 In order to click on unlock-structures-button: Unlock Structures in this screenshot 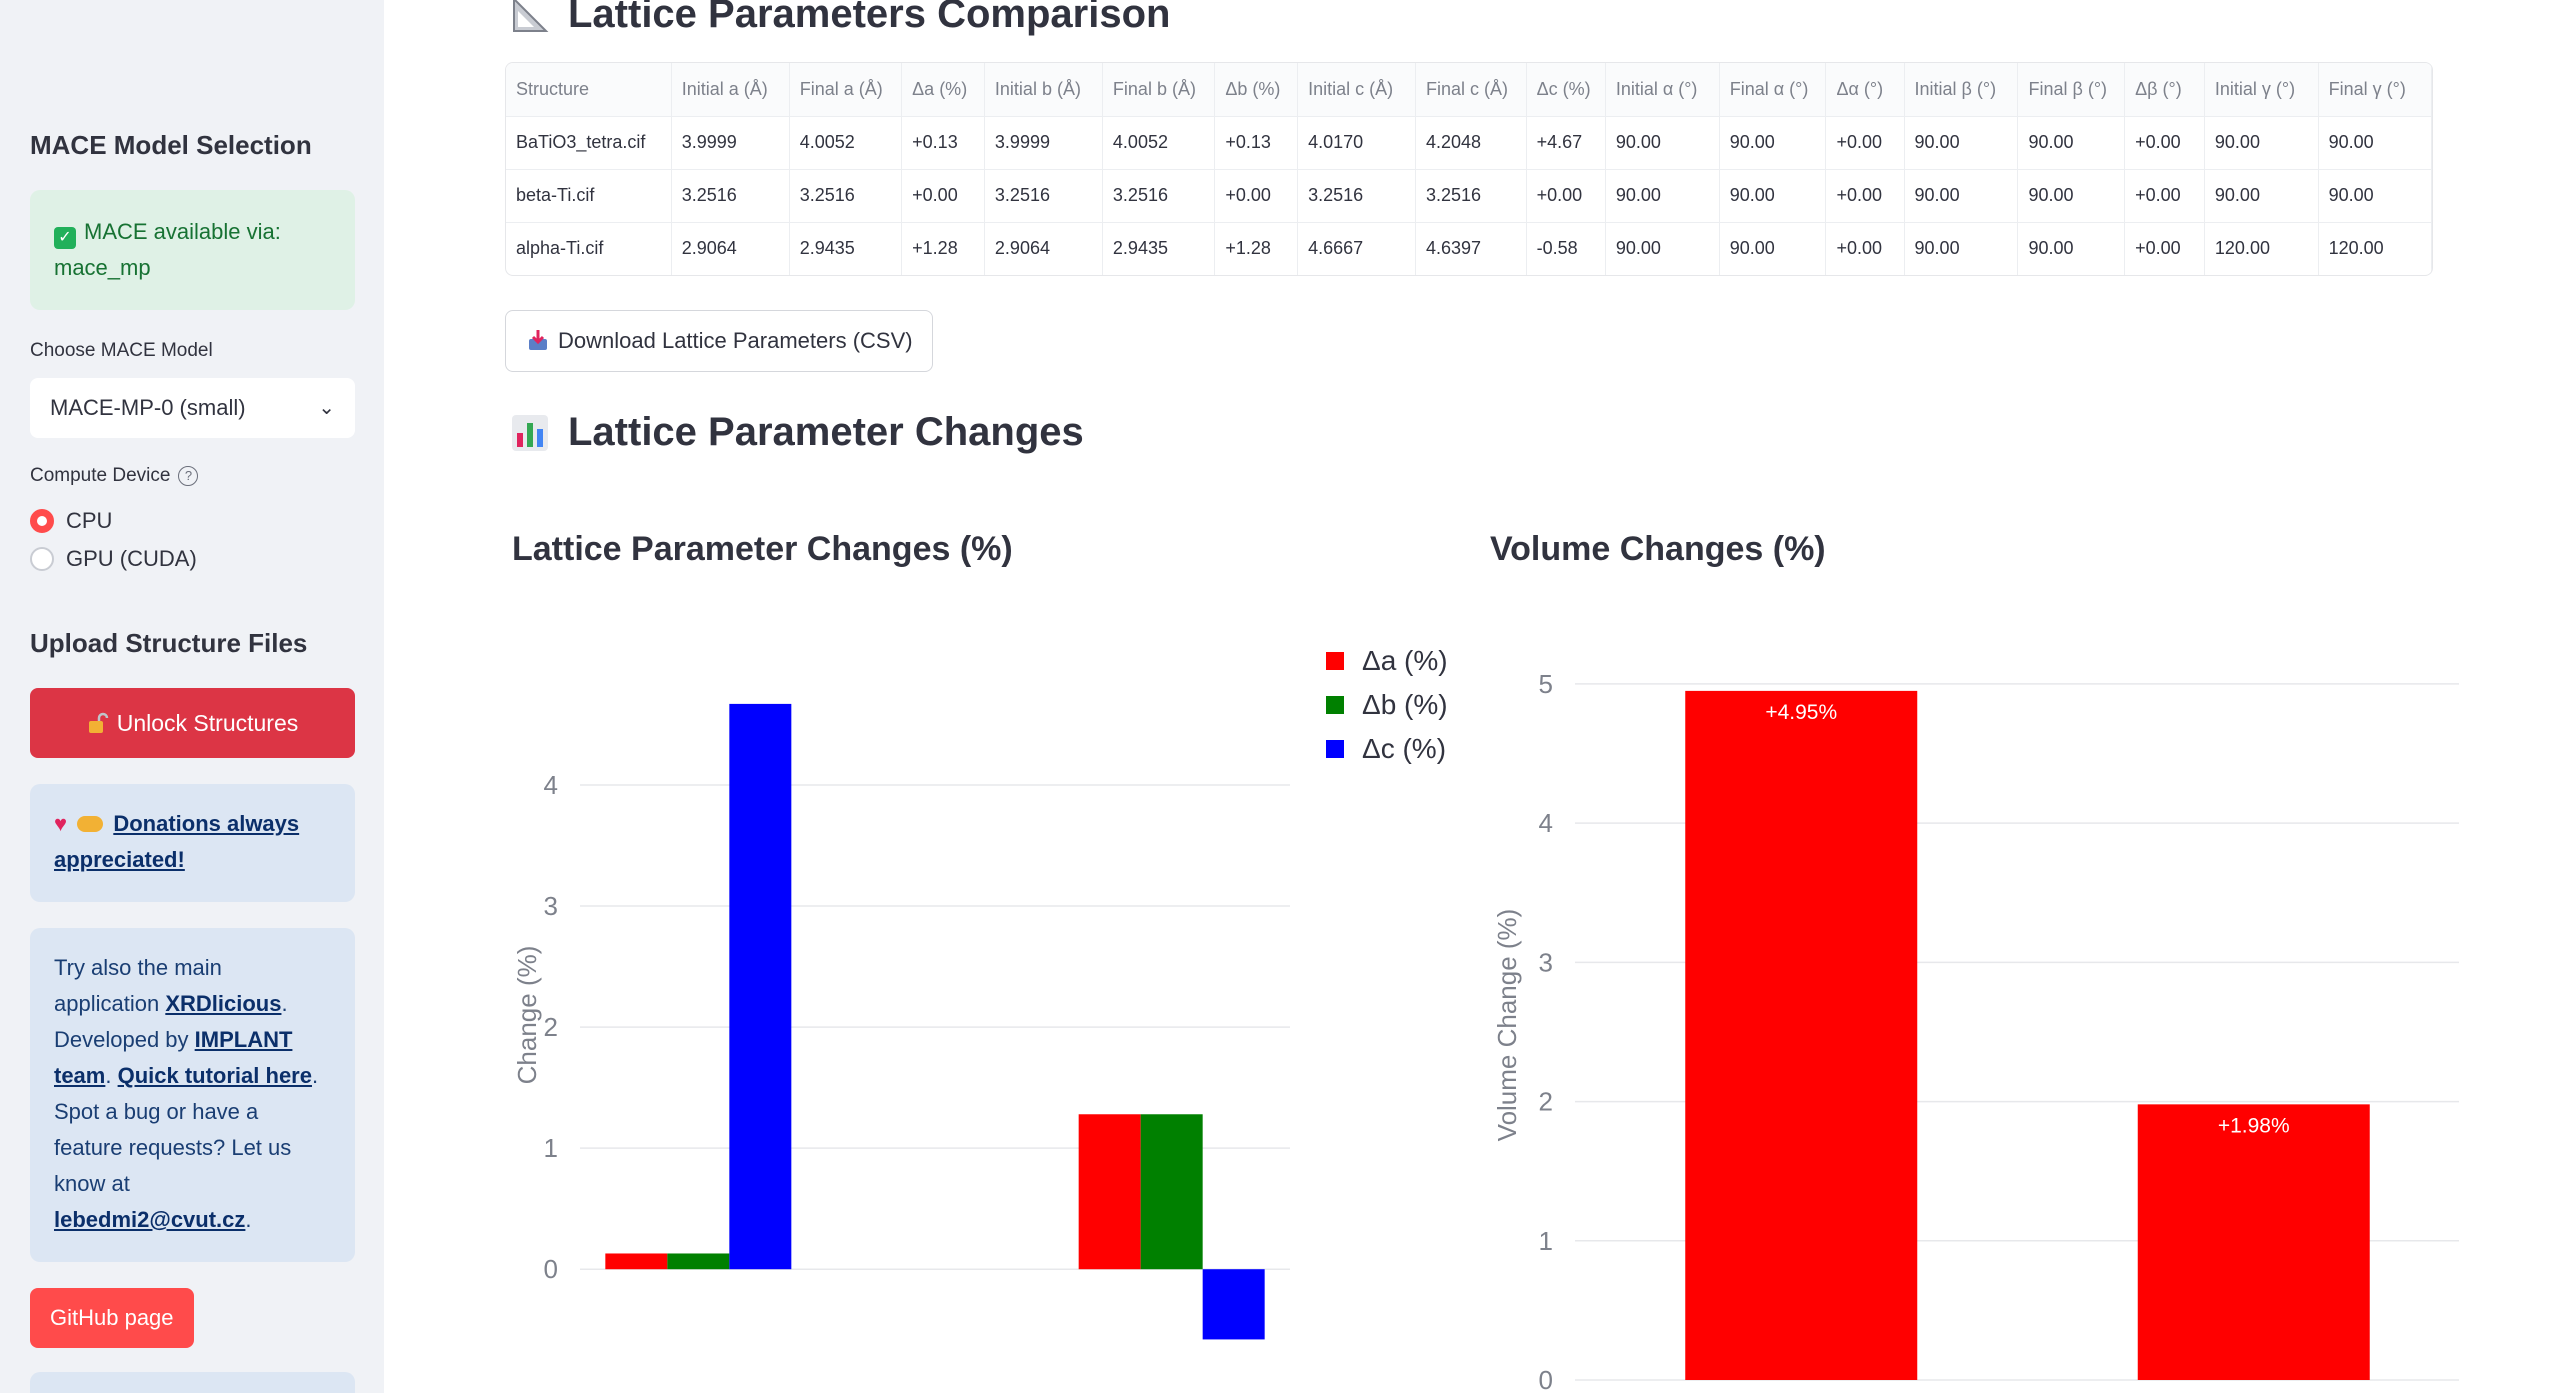, I will do `click(192, 723)`.